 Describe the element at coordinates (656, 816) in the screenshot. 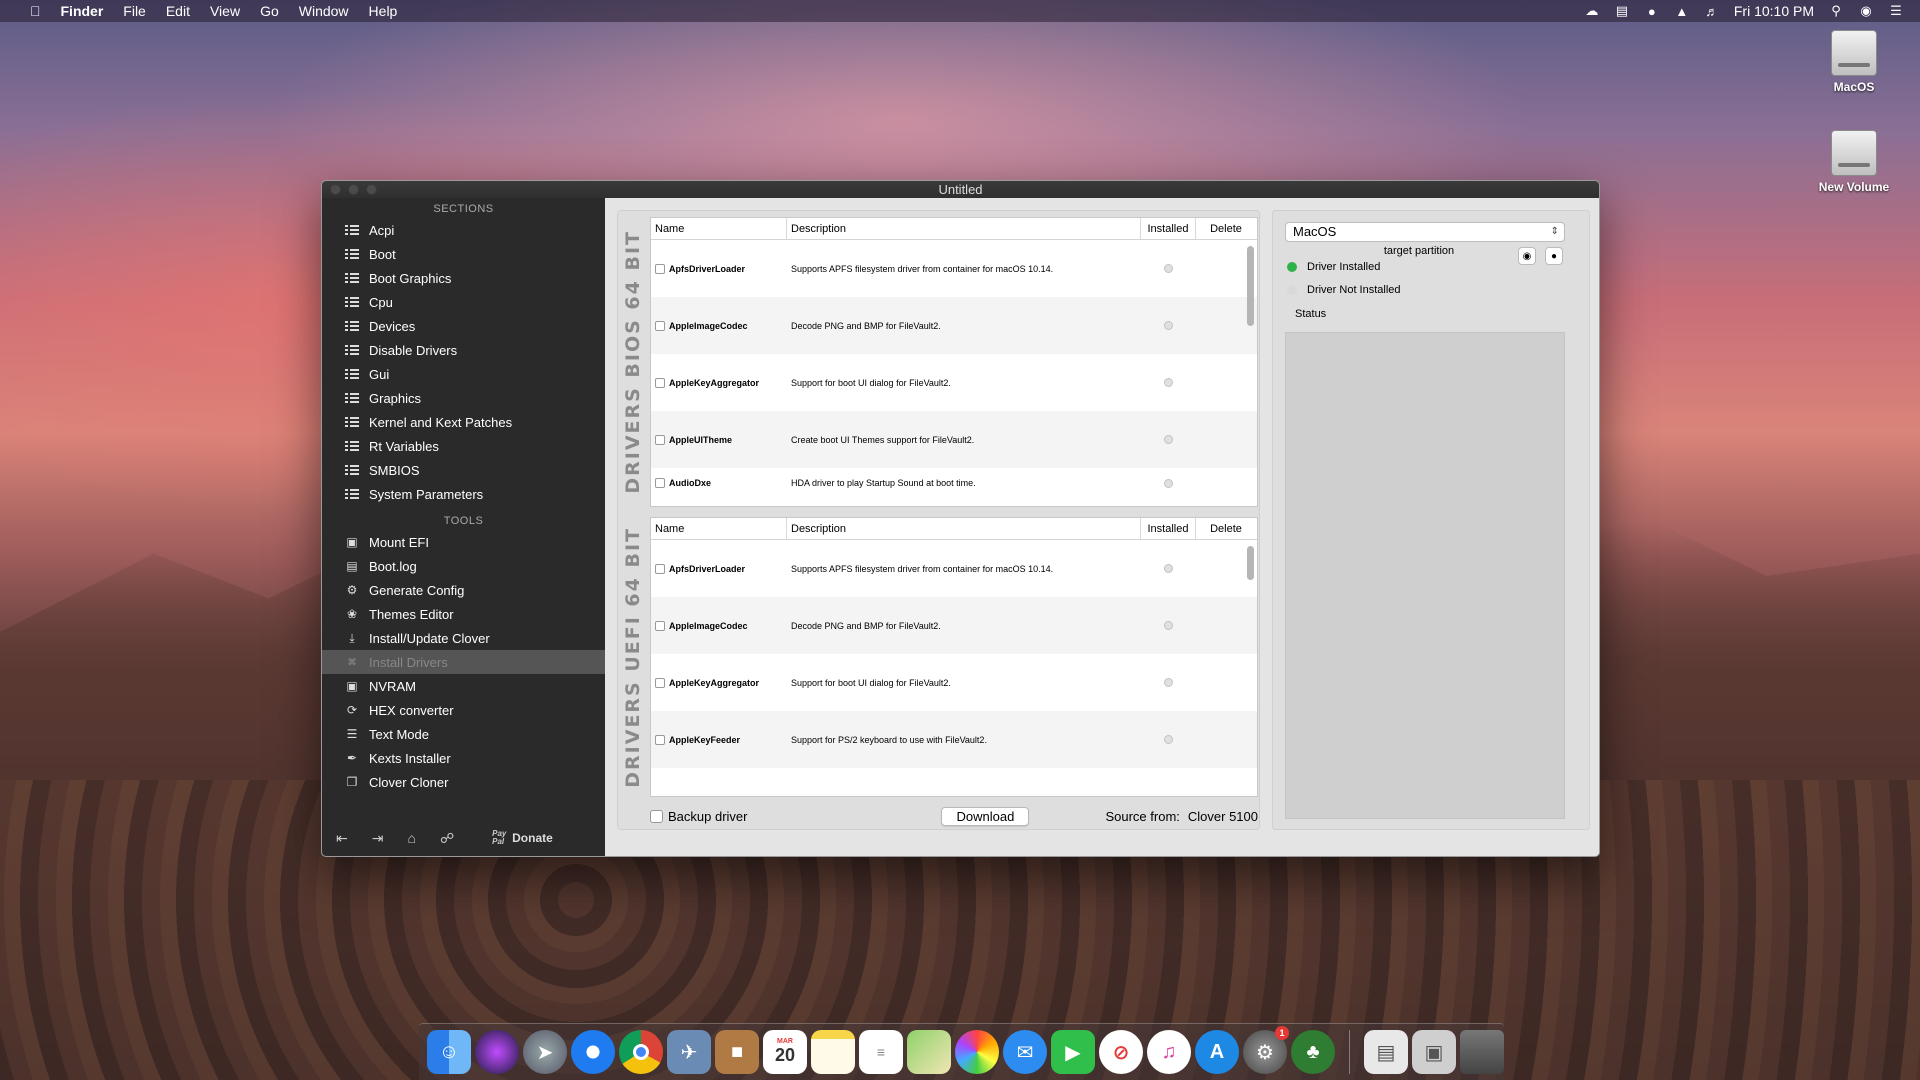

I see `backup-driver-checkbox` at that location.